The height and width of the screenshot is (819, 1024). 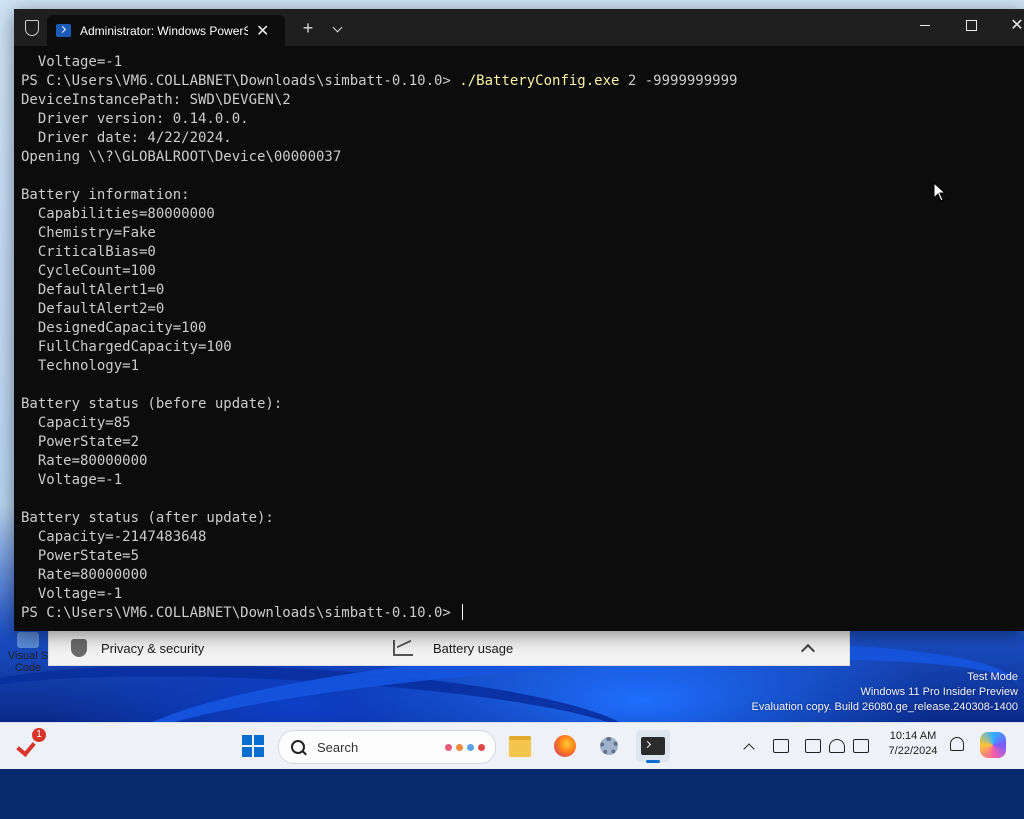 What do you see at coordinates (463, 612) in the screenshot?
I see `text-cursor` at bounding box center [463, 612].